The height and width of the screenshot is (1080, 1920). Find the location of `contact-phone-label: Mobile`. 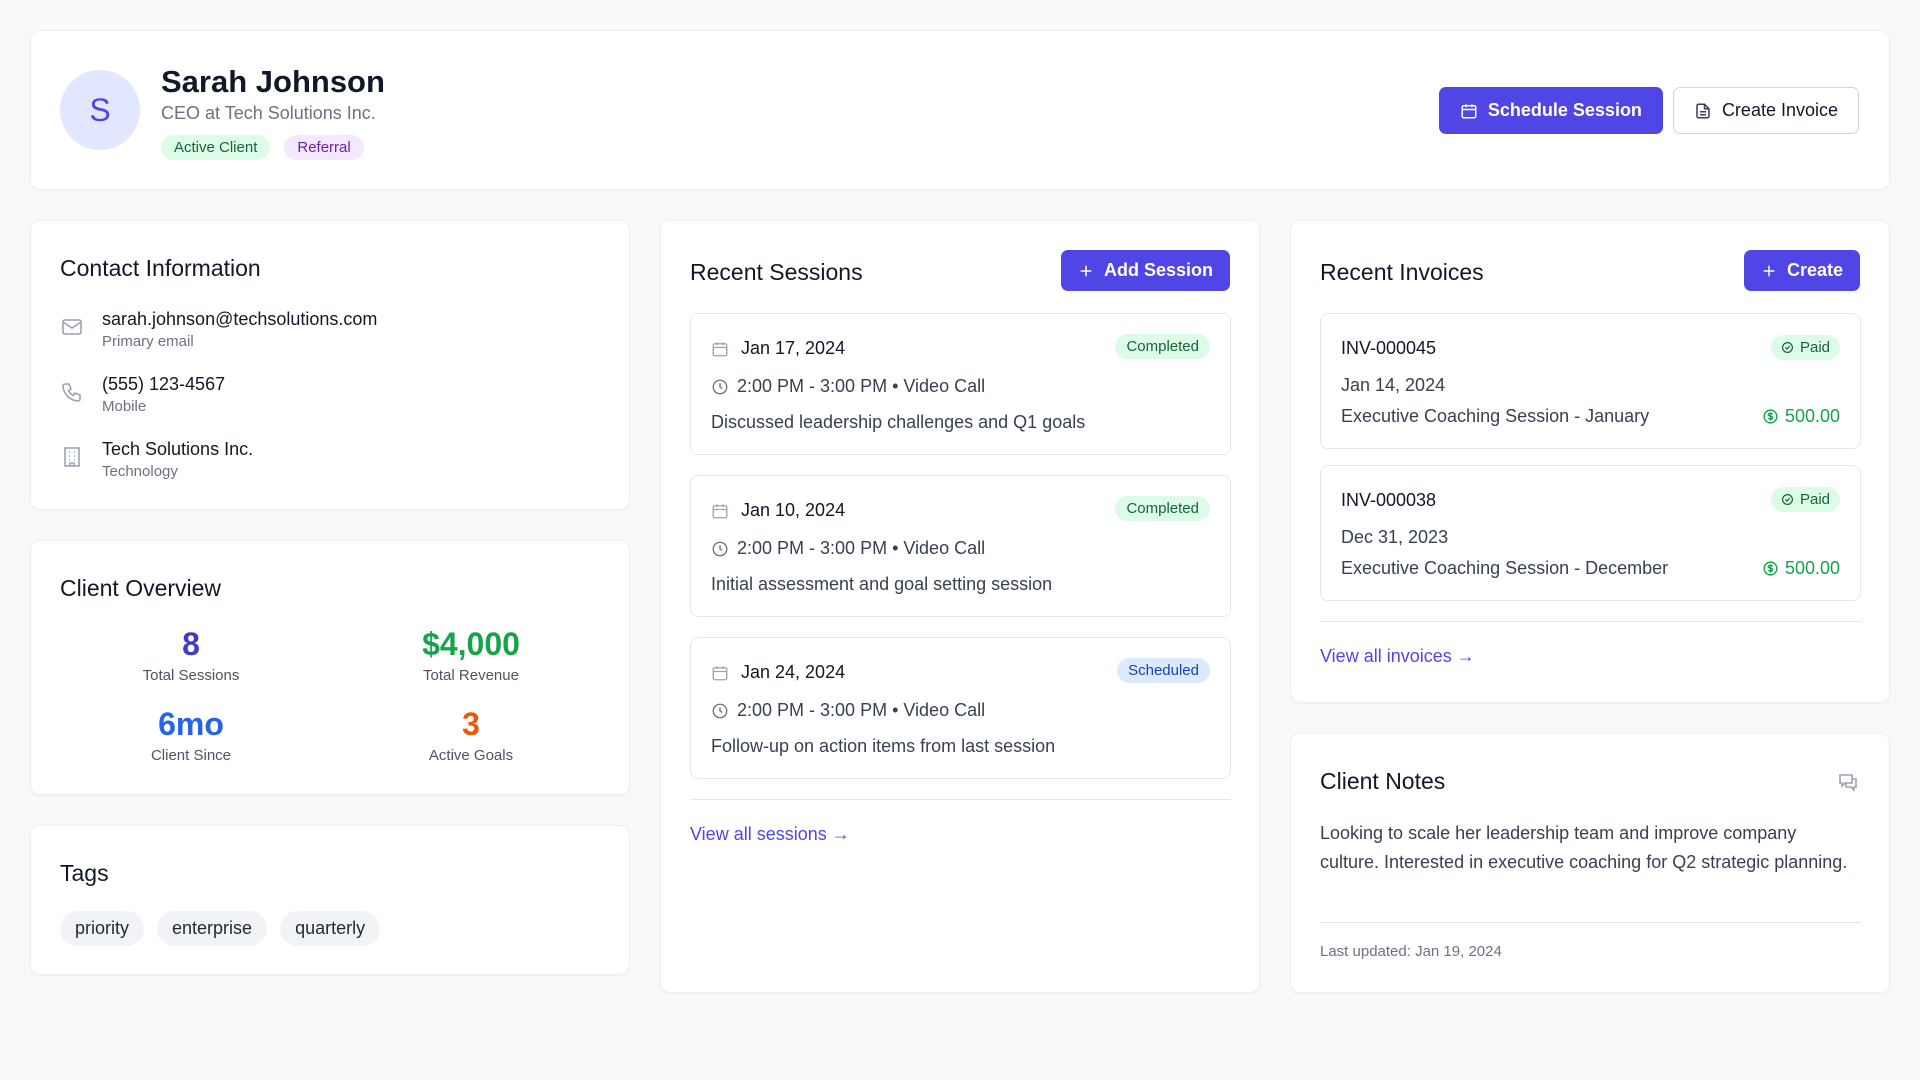

contact-phone-label: Mobile is located at coordinates (124, 406).